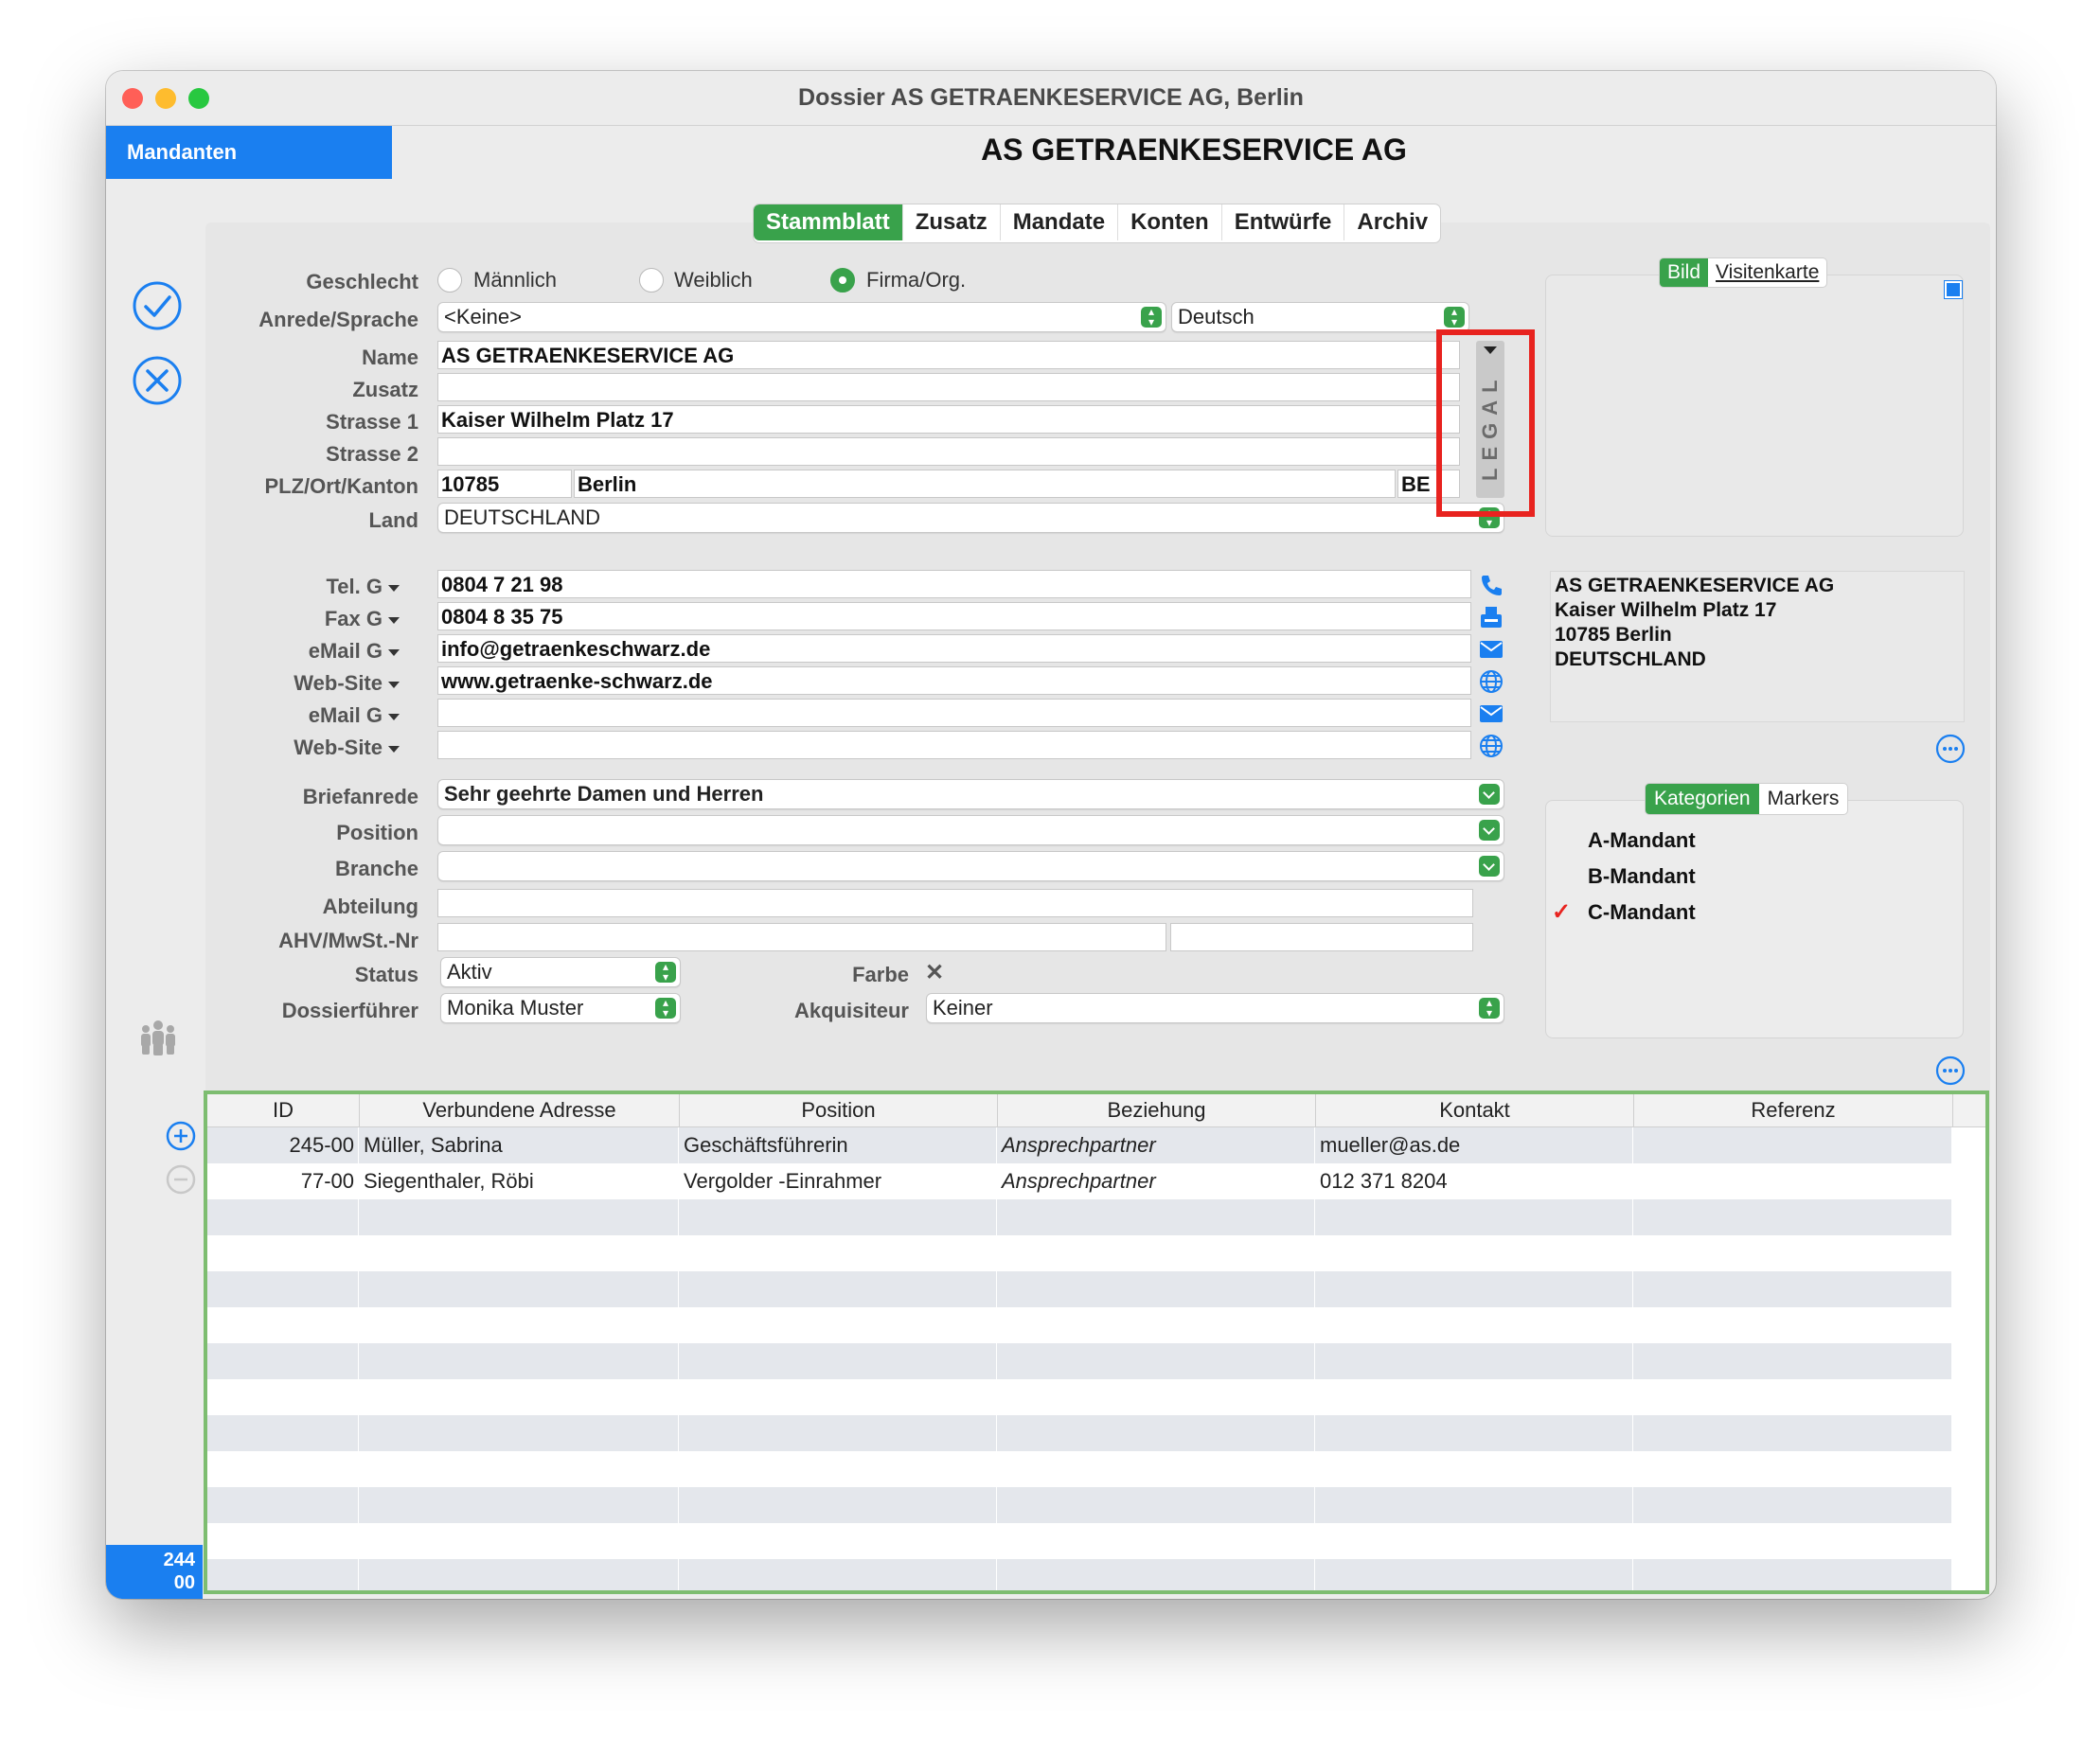 The width and height of the screenshot is (2100, 1738). I want to click on farbe-clear-icon: ✕, so click(934, 973).